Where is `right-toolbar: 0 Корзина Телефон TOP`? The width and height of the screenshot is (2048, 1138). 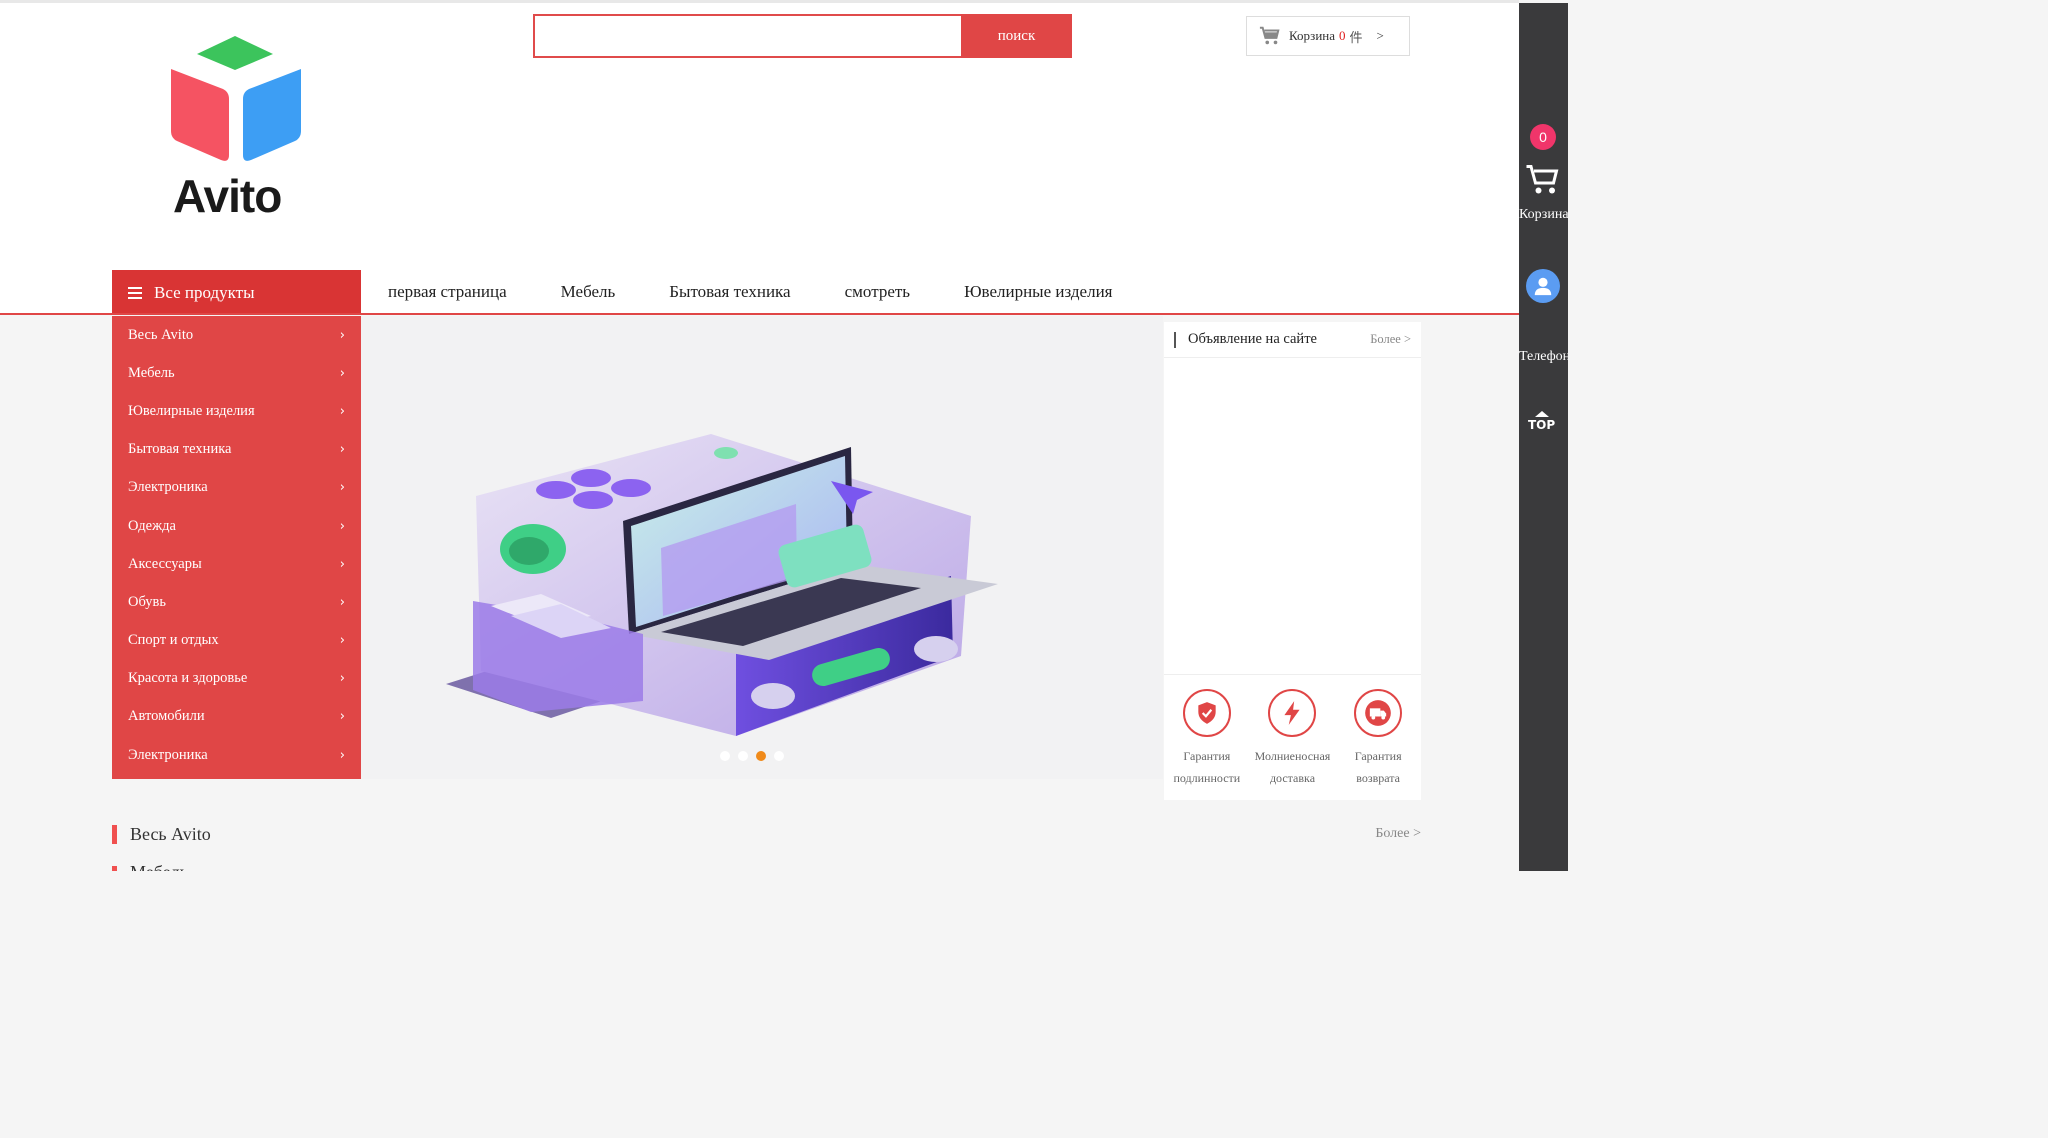
right-toolbar: 0 Корзина Телефон TOP is located at coordinates (1543, 437).